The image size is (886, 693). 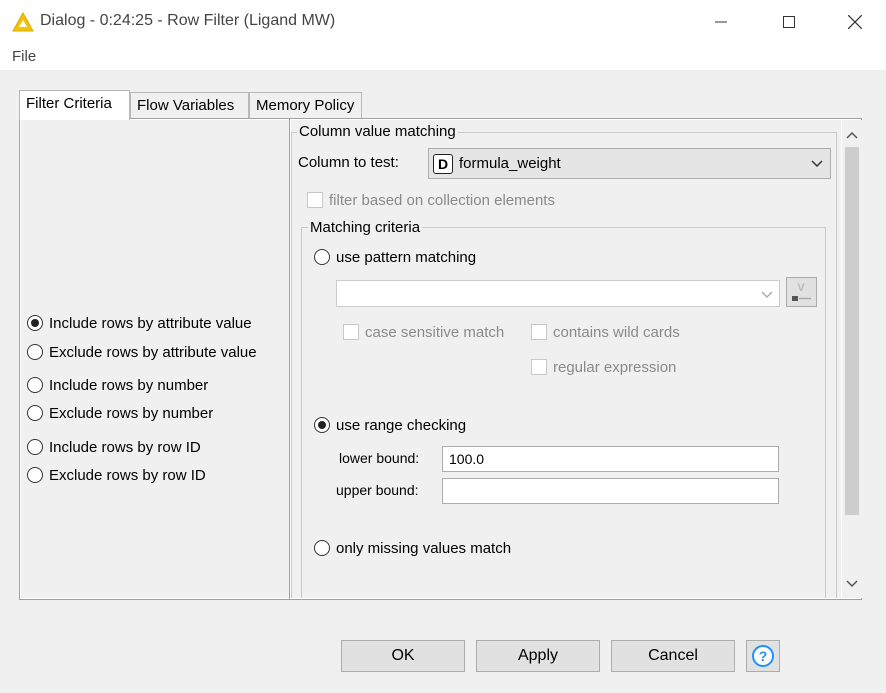 I want to click on lower-bound-label: lower bound:, so click(x=379, y=458).